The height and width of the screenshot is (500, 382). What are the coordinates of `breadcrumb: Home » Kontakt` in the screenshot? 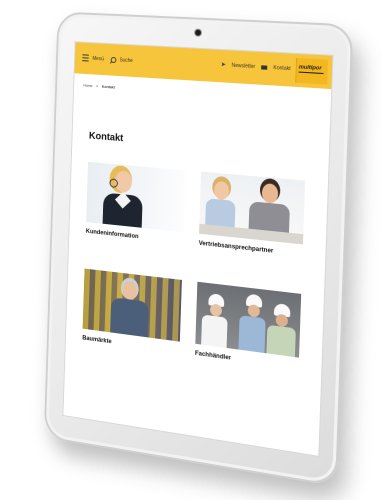 It's located at (99, 87).